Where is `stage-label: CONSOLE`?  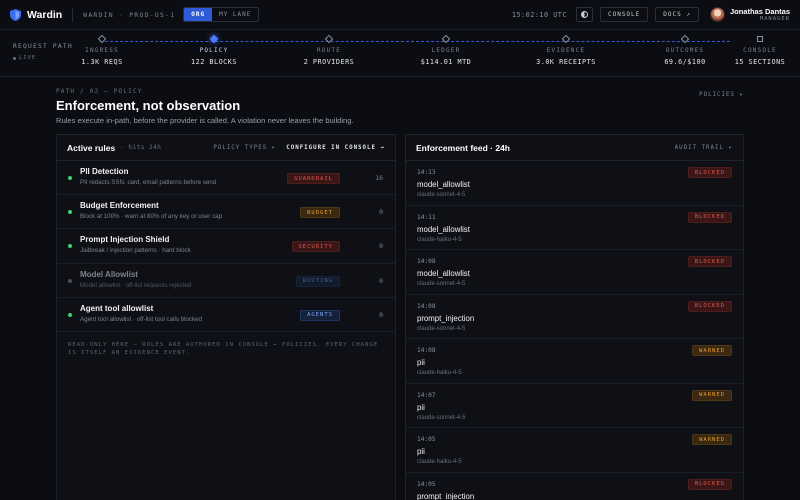 stage-label: CONSOLE is located at coordinates (760, 50).